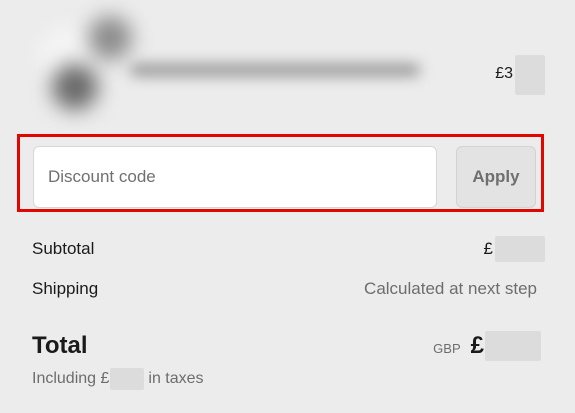 Image resolution: width=575 pixels, height=413 pixels. What do you see at coordinates (60, 345) in the screenshot?
I see `total-label: Total` at bounding box center [60, 345].